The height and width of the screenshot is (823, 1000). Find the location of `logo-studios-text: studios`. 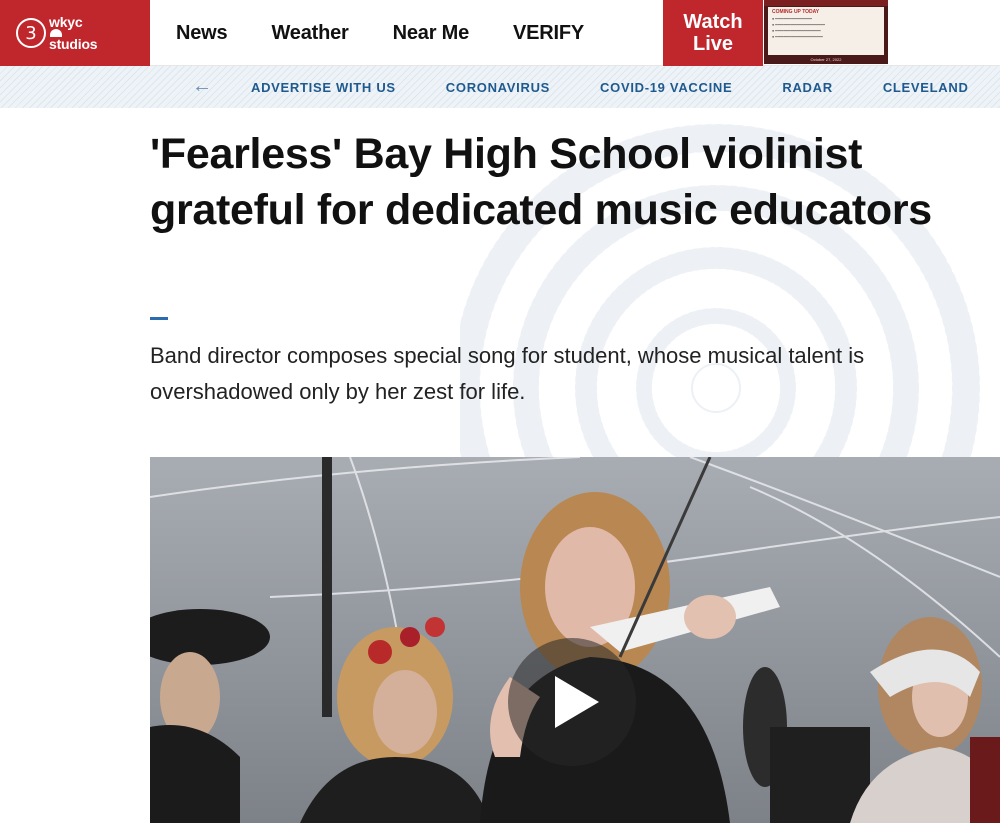

logo-studios-text: studios is located at coordinates (73, 44).